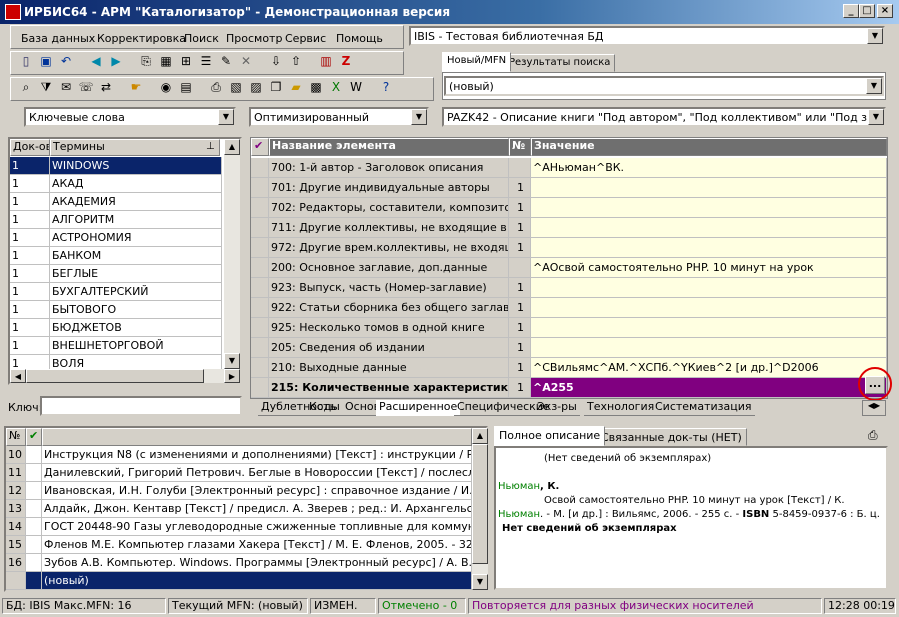  Describe the element at coordinates (206, 61) in the screenshot. I see `list-icon: ☰` at that location.